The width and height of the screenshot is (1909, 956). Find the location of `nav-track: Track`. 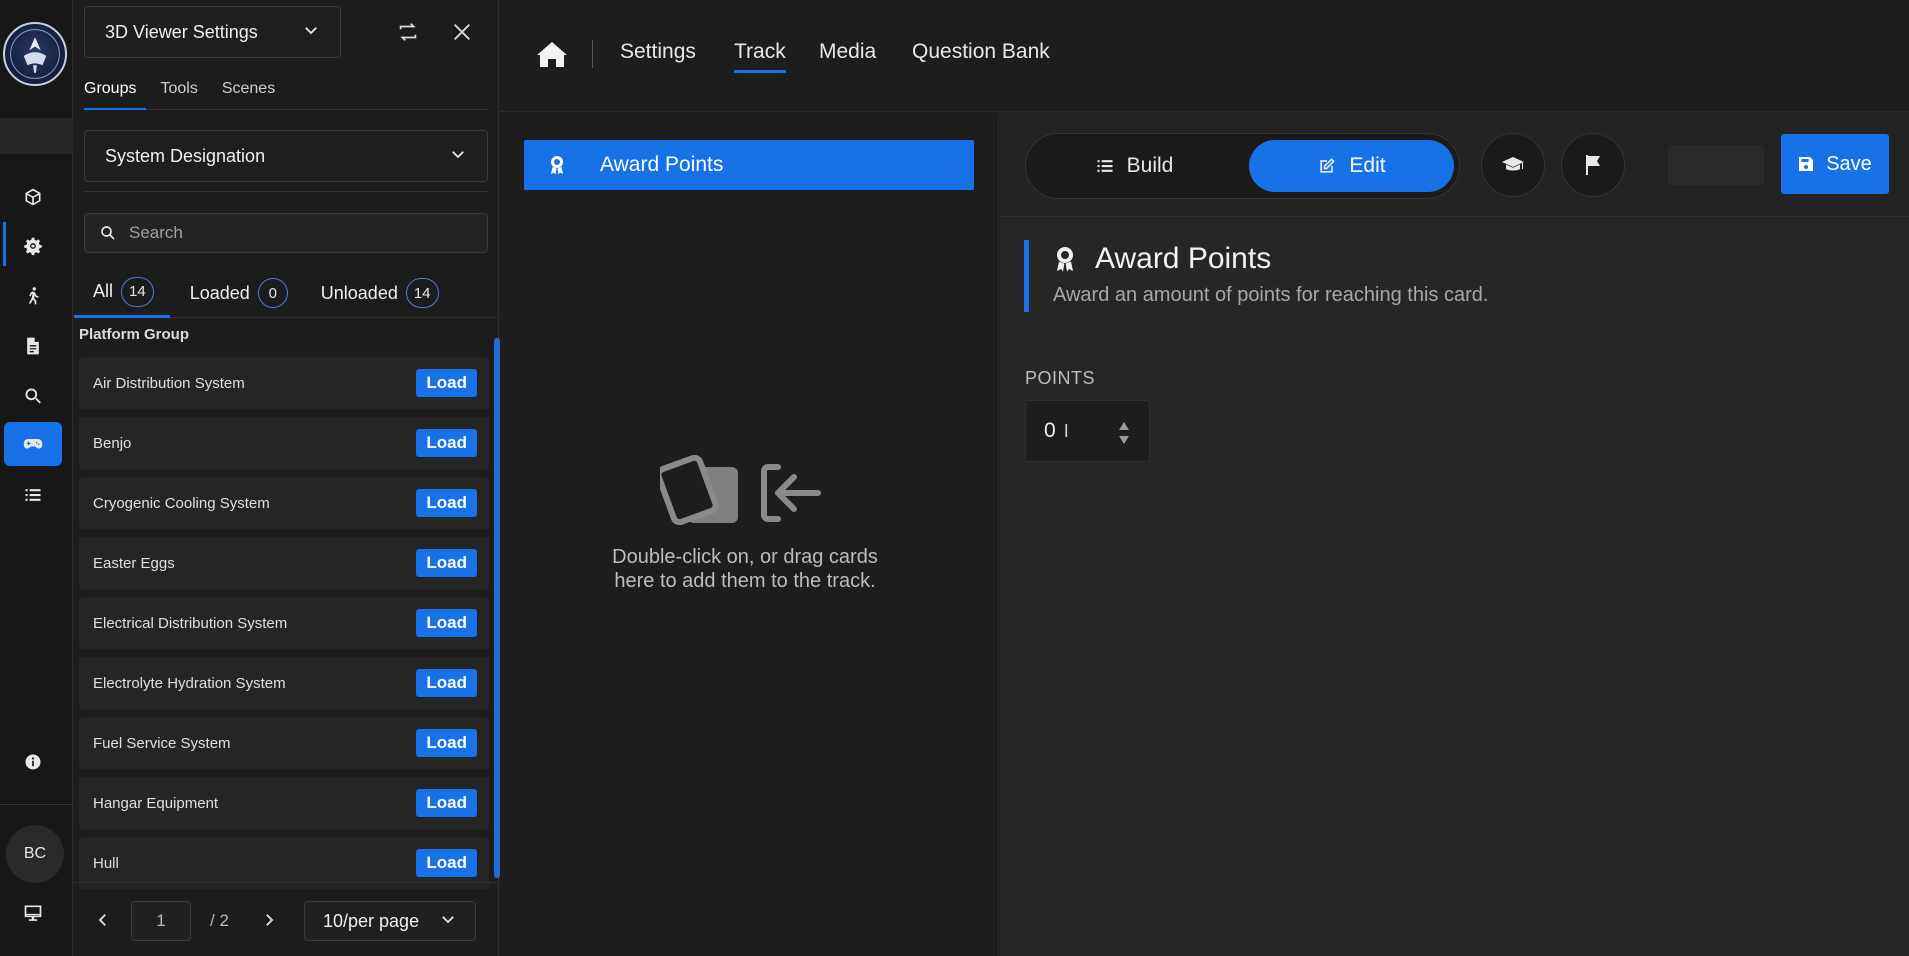

nav-track: Track is located at coordinates (760, 56).